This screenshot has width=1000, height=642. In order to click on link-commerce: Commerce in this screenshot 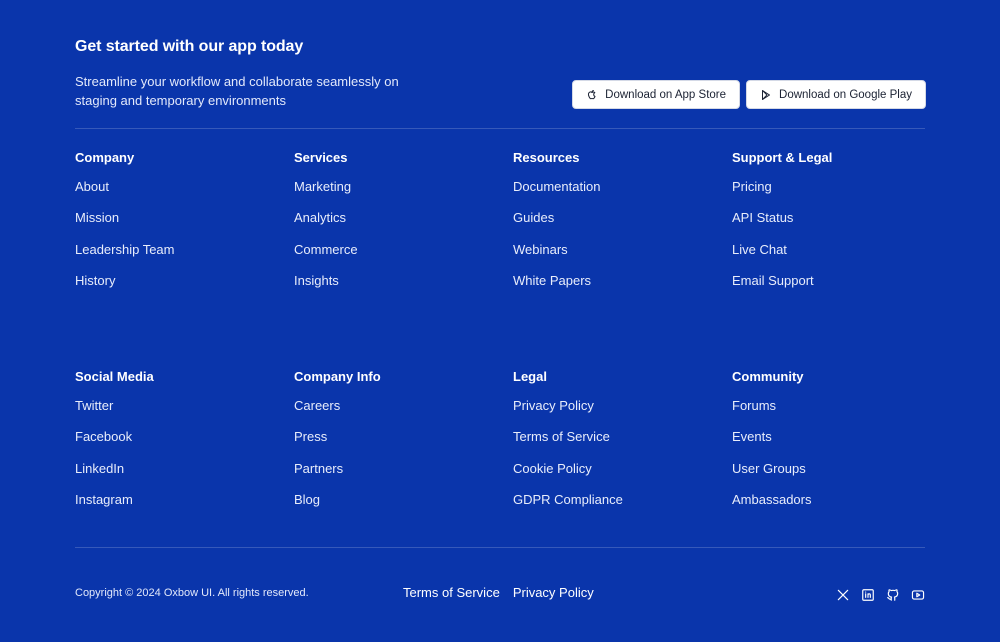, I will do `click(326, 249)`.